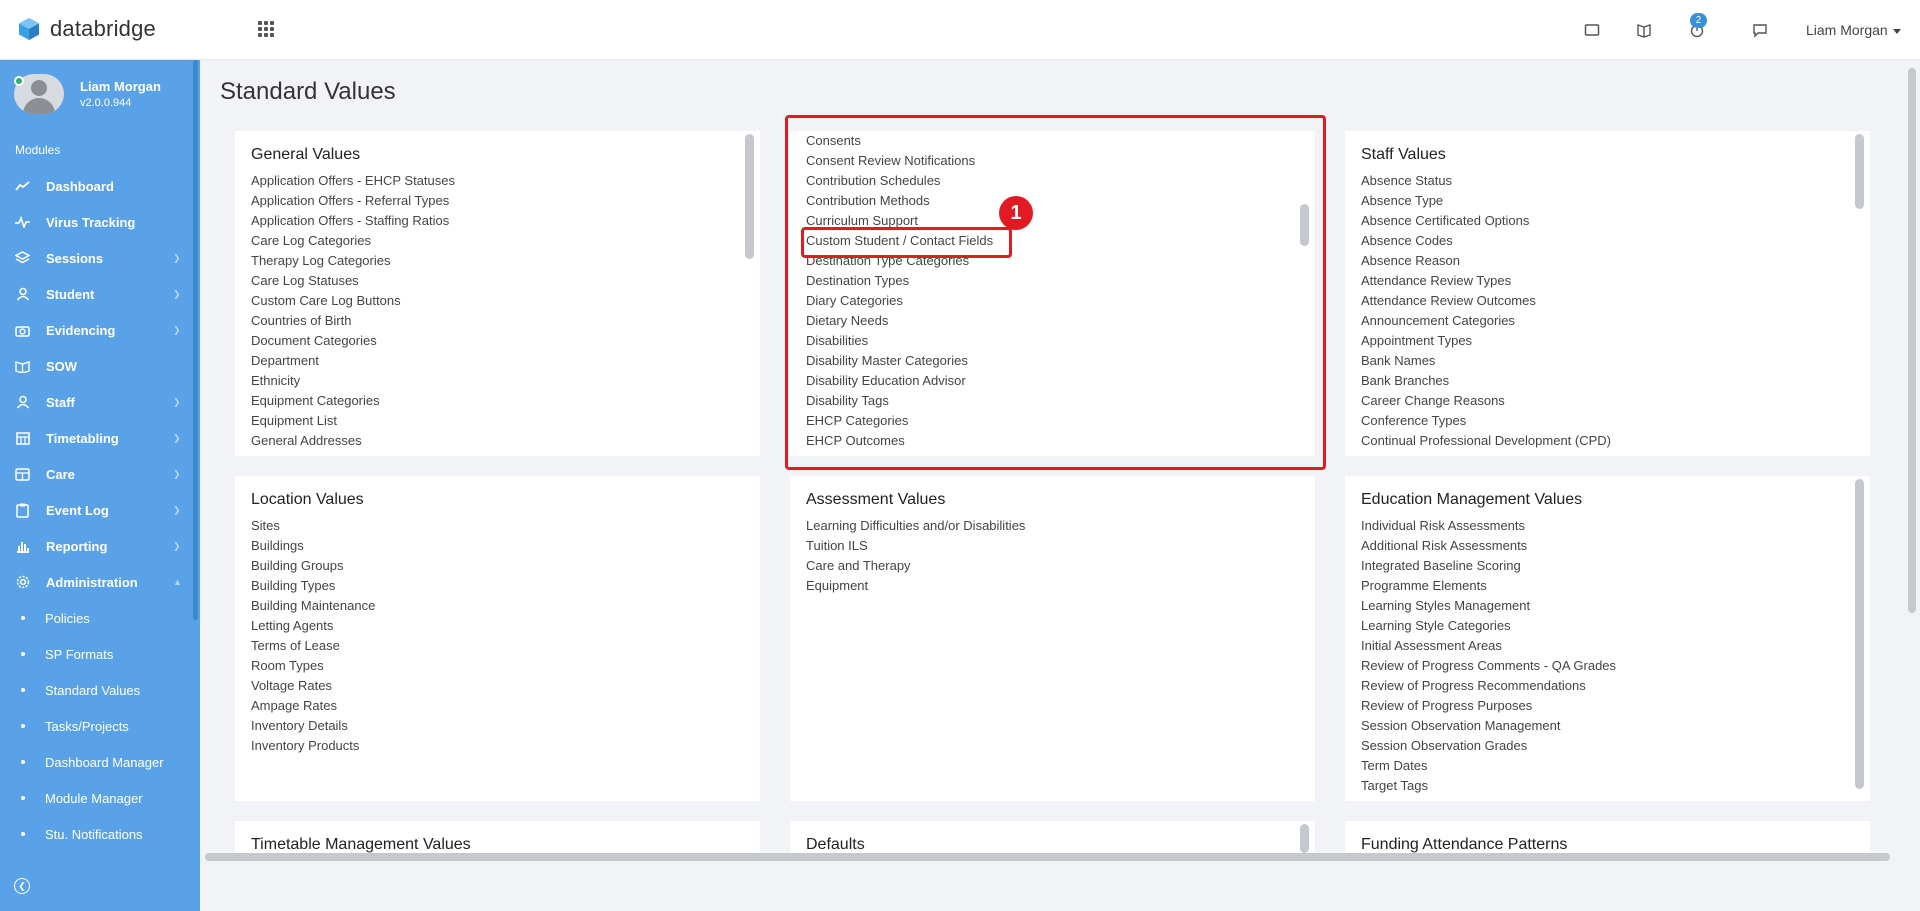 This screenshot has width=1920, height=911. I want to click on list-item: Programme Elements, so click(1488, 586).